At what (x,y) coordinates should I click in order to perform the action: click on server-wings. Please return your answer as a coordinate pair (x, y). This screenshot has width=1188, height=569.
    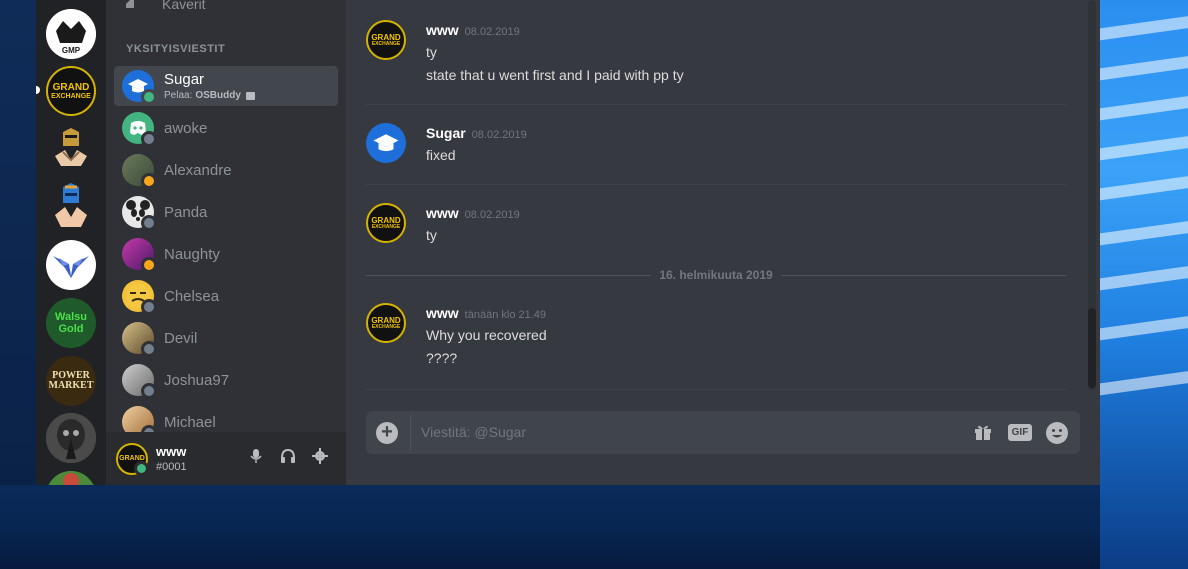
    Looking at the image, I should click on (71, 265).